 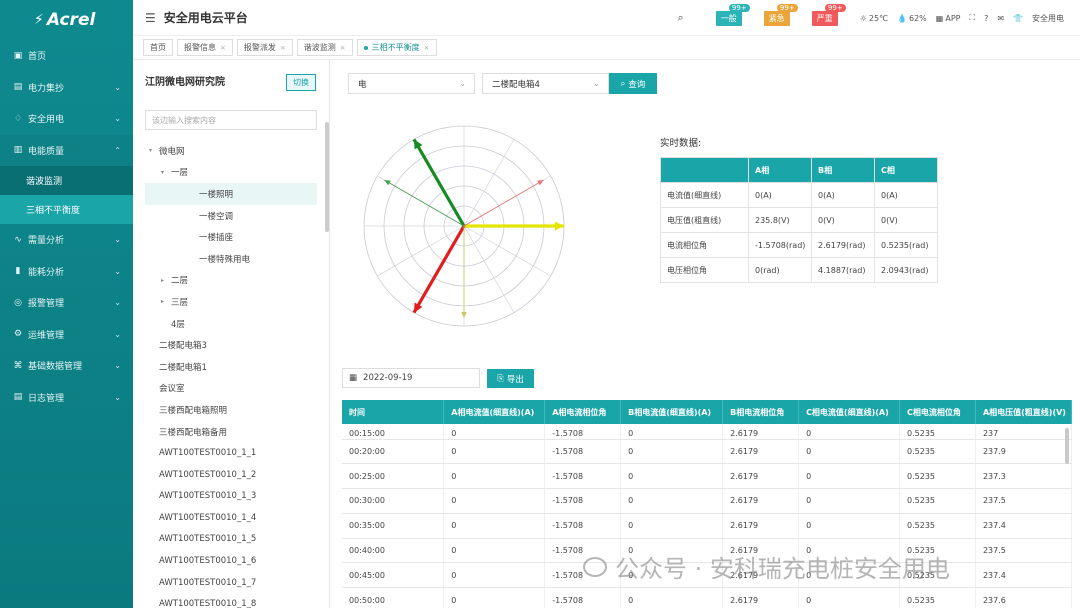 What do you see at coordinates (18, 150) in the screenshot?
I see `quality-icon: ▥` at bounding box center [18, 150].